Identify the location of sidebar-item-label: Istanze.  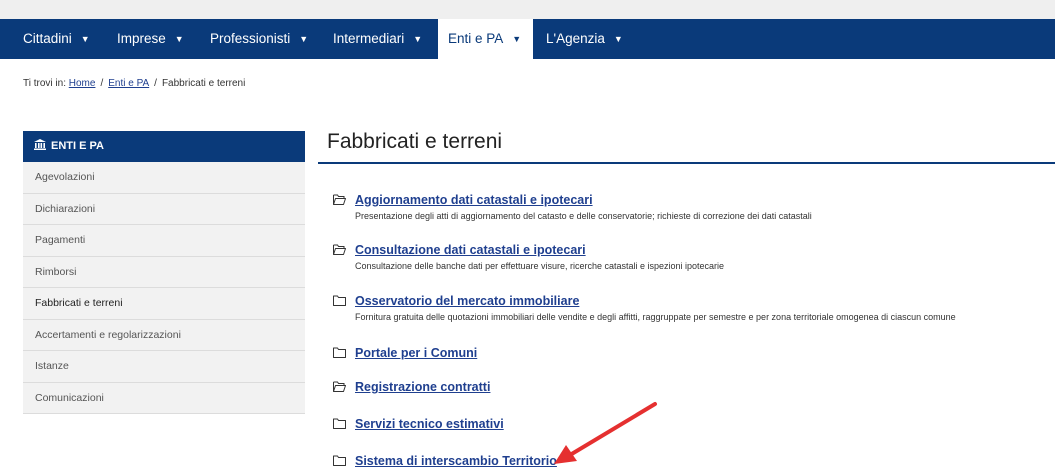
(52, 366).